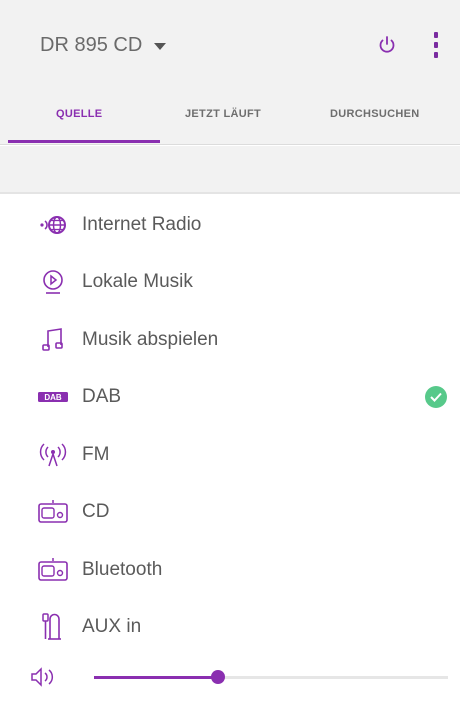  What do you see at coordinates (102, 397) in the screenshot?
I see `source-label: DAB` at bounding box center [102, 397].